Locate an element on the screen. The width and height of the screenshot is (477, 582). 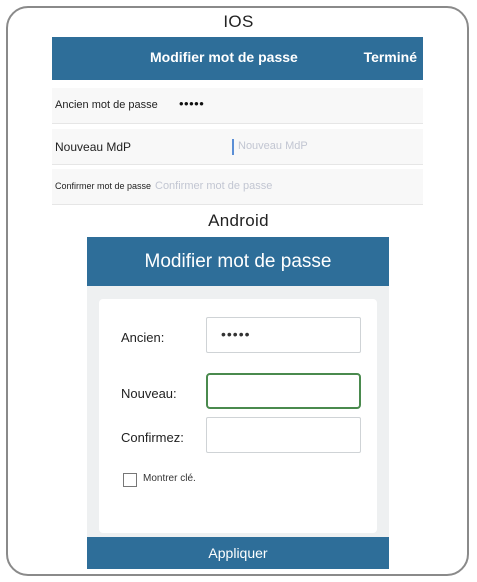
ios-new-password-label: Nouveau MdP is located at coordinates (93, 147).